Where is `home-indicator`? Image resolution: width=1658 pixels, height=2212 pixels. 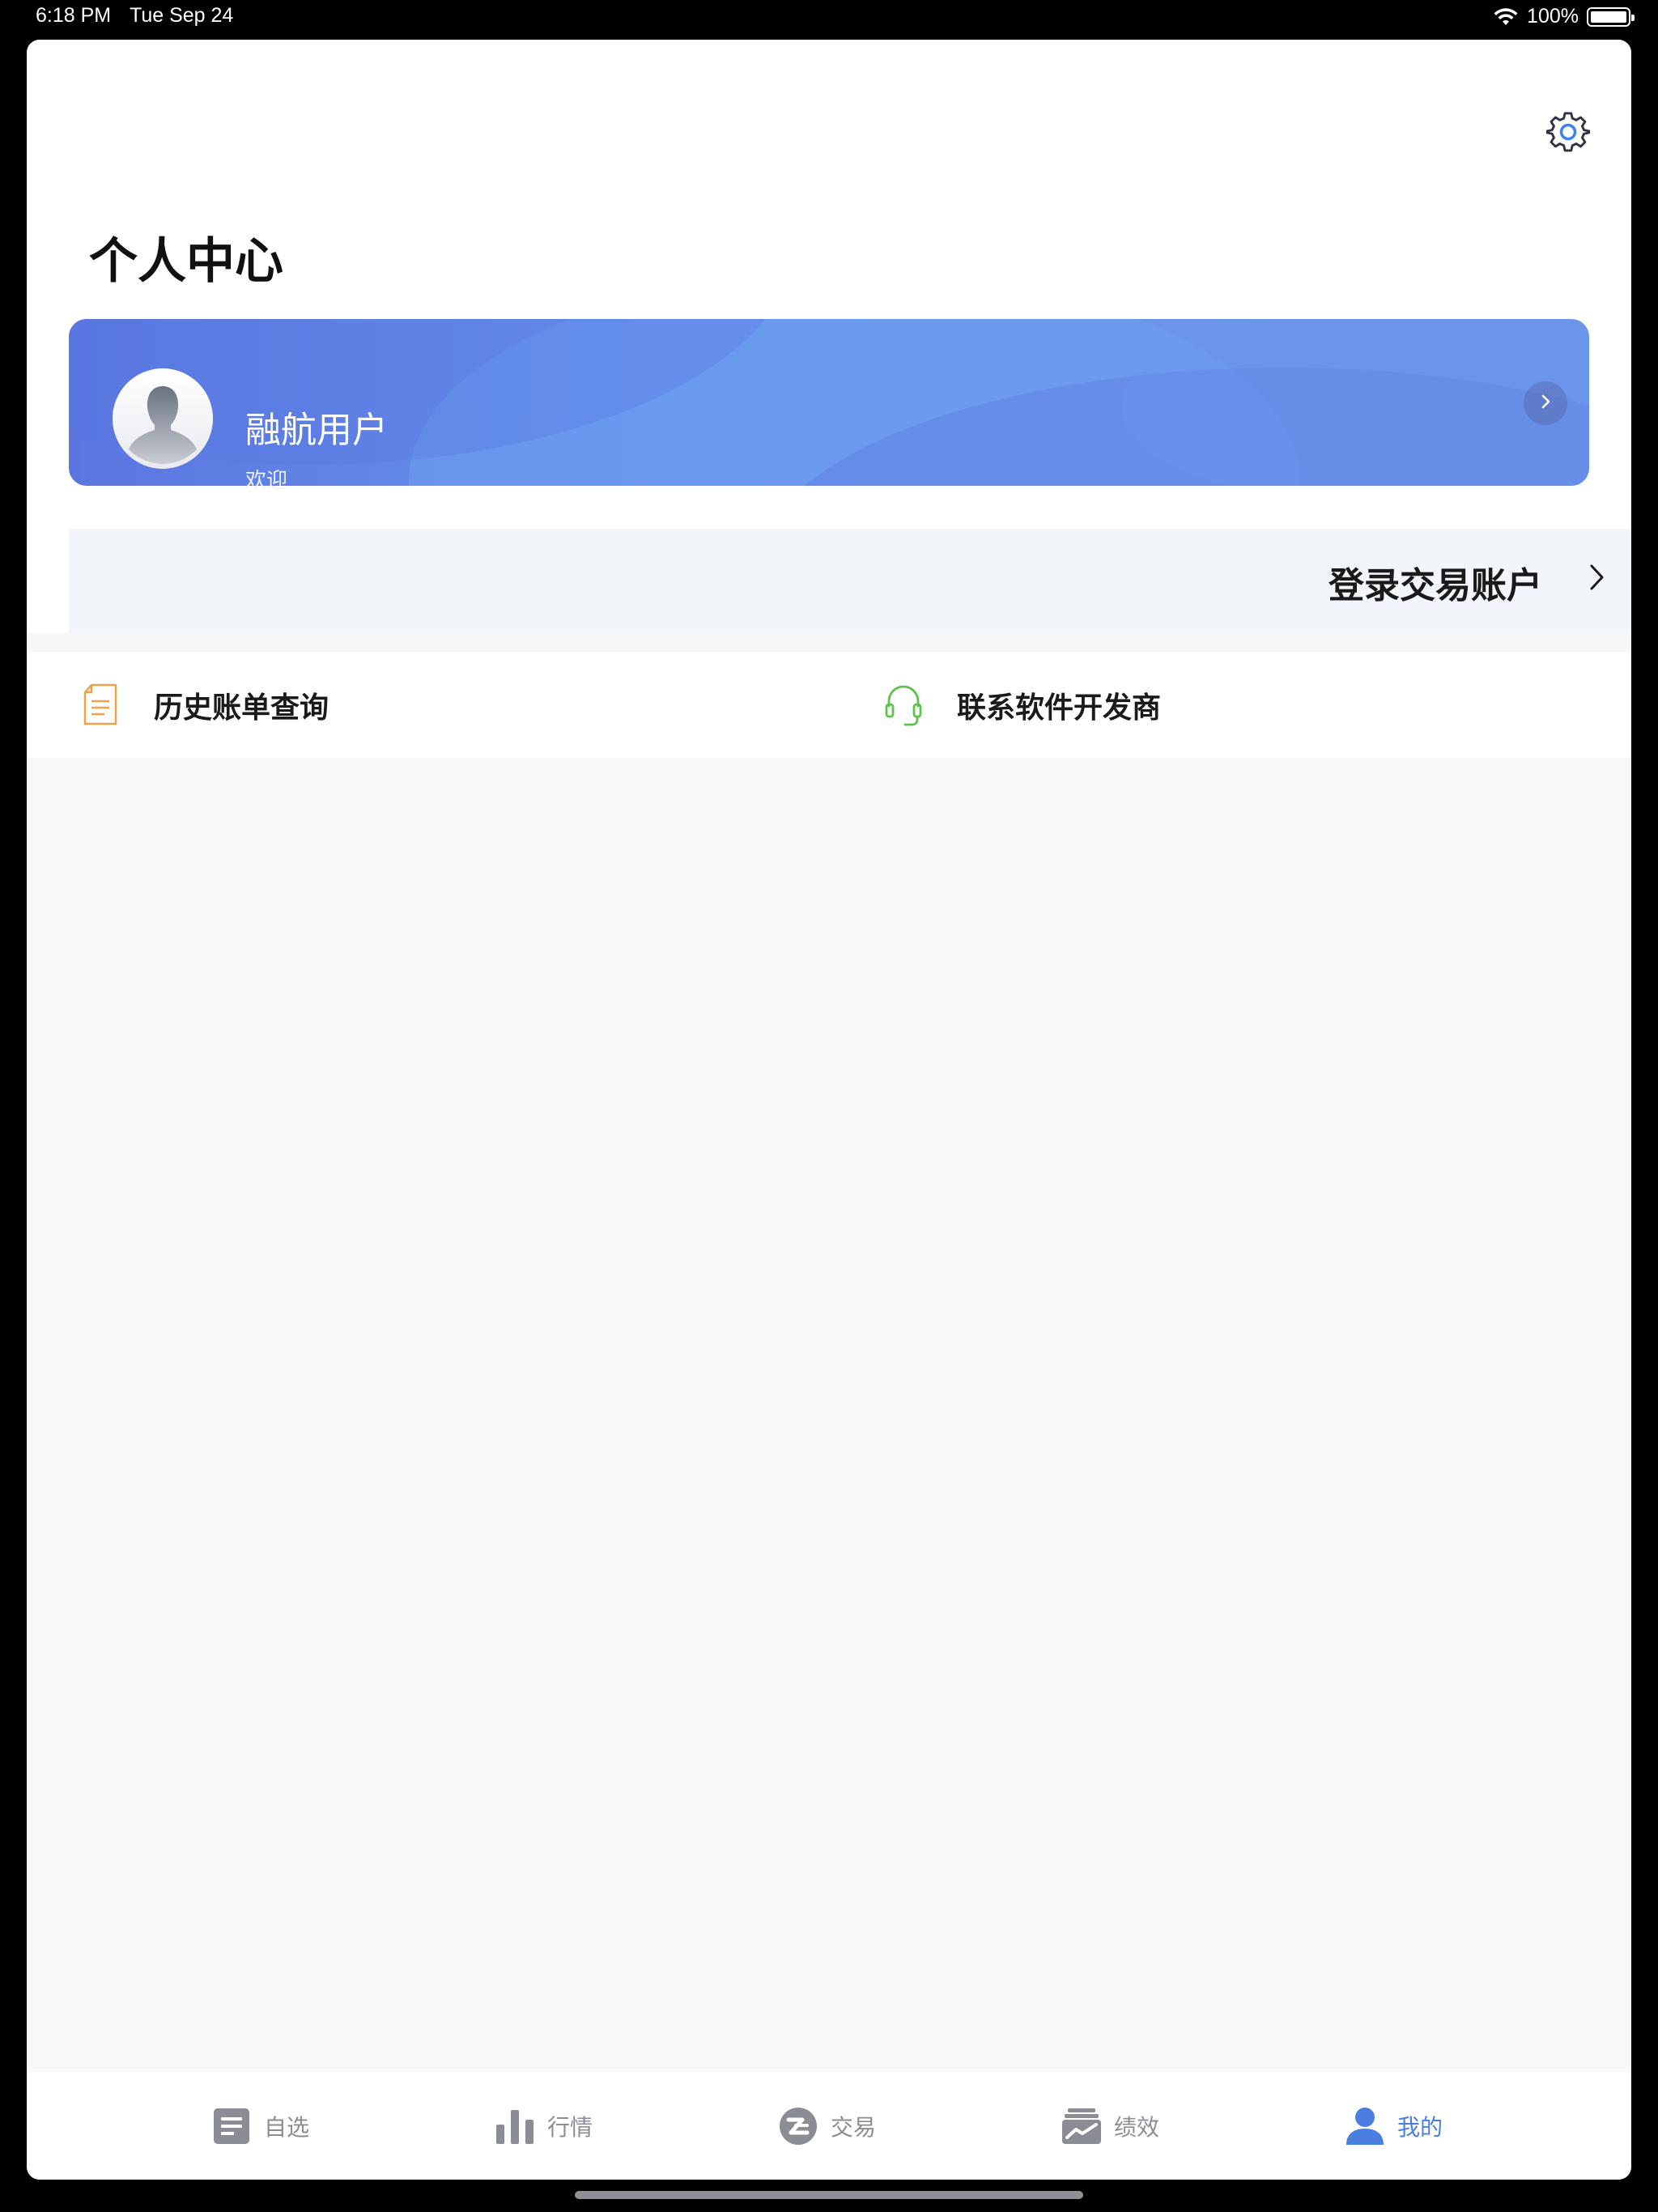
home-indicator is located at coordinates (829, 2195).